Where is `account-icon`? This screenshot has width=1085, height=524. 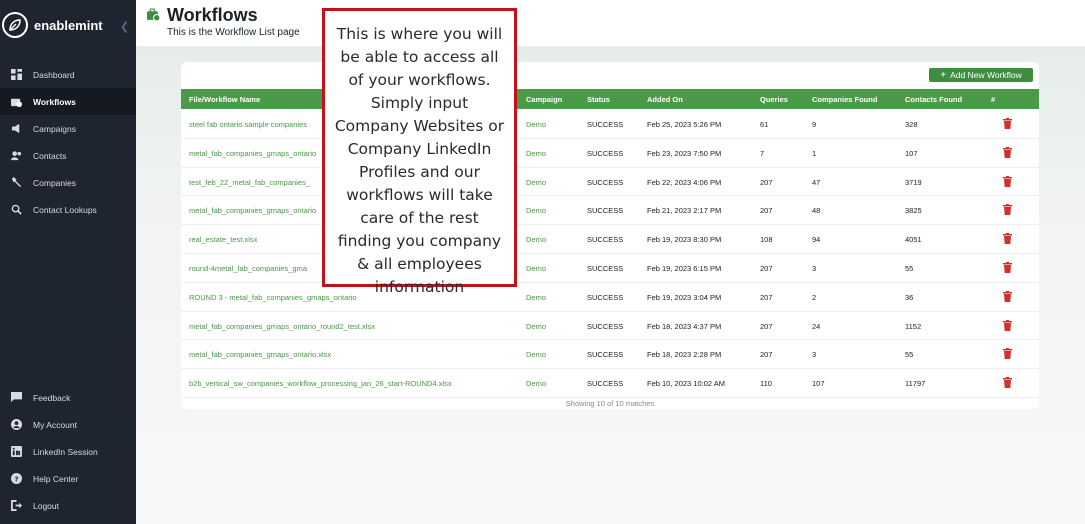
account-icon is located at coordinates (16, 425).